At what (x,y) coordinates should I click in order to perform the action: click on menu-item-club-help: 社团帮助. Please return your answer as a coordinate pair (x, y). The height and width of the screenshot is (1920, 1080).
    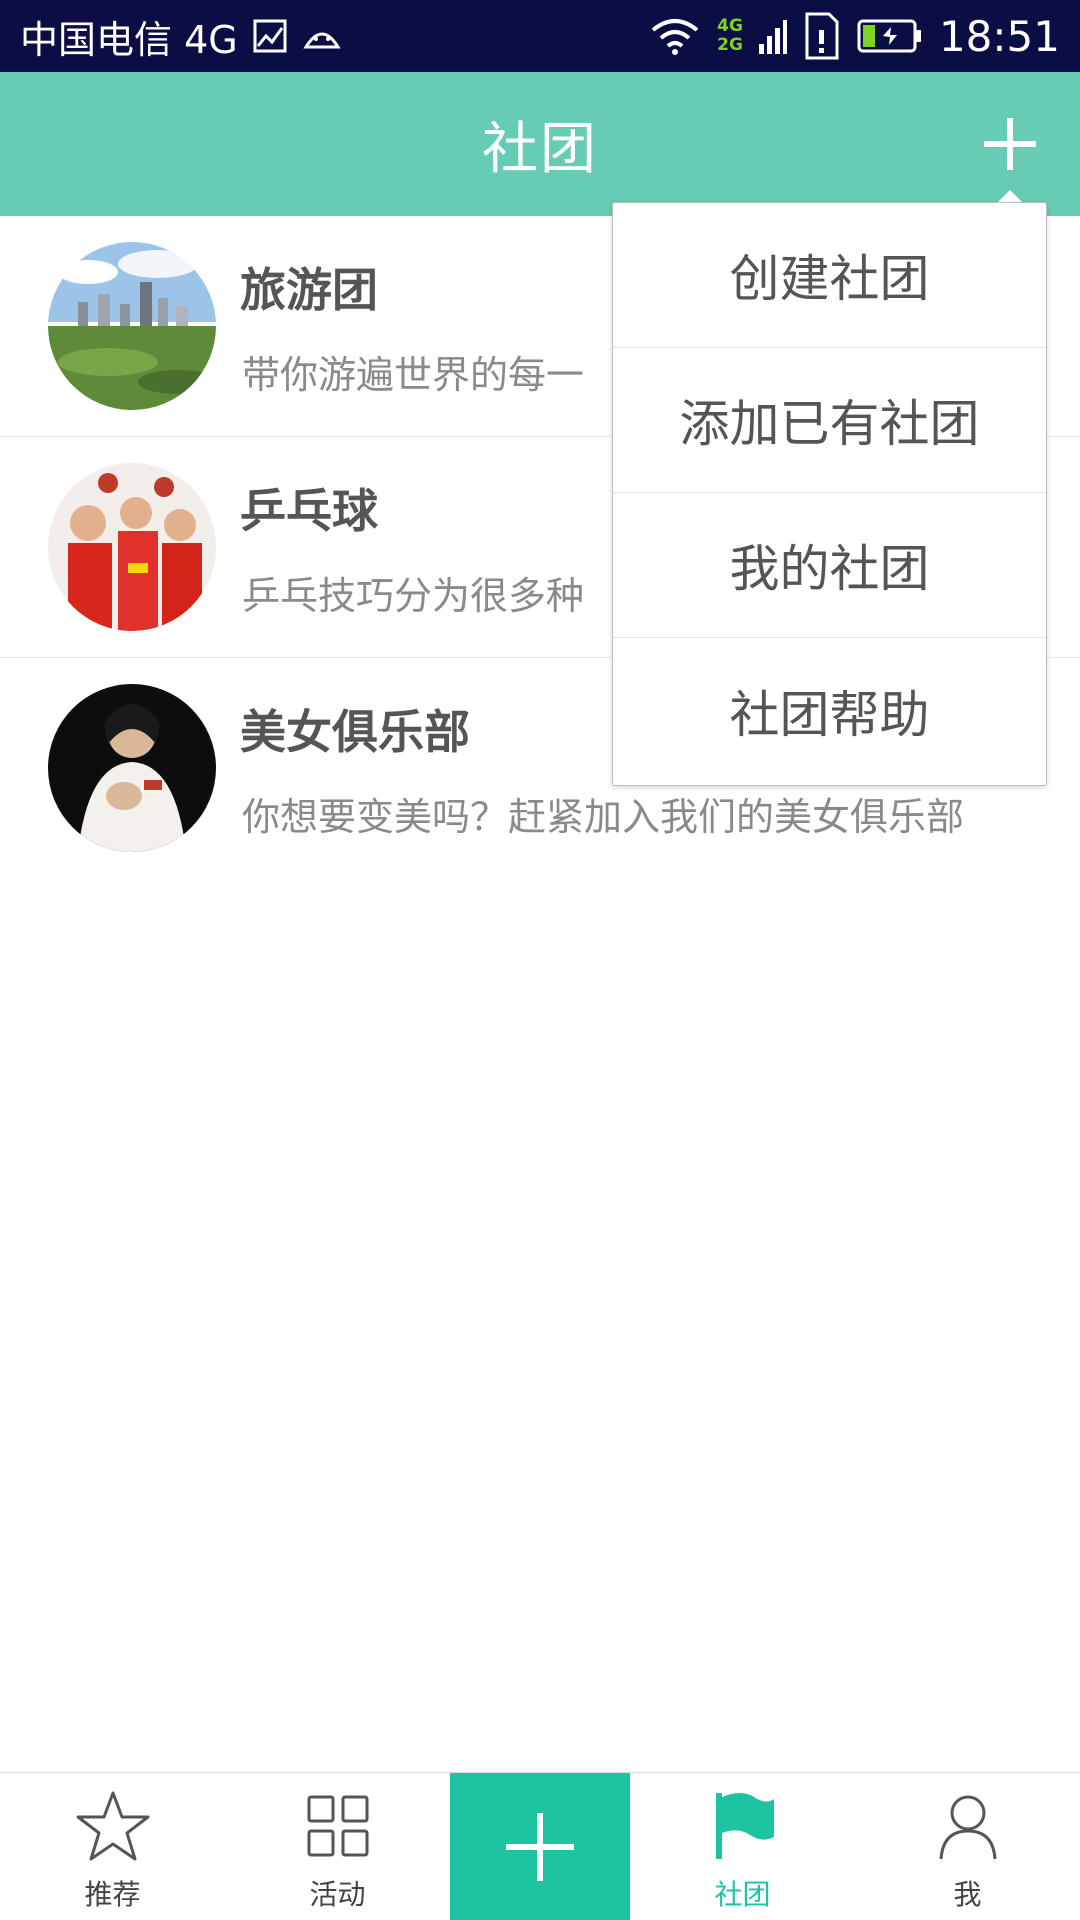
    Looking at the image, I should click on (829, 710).